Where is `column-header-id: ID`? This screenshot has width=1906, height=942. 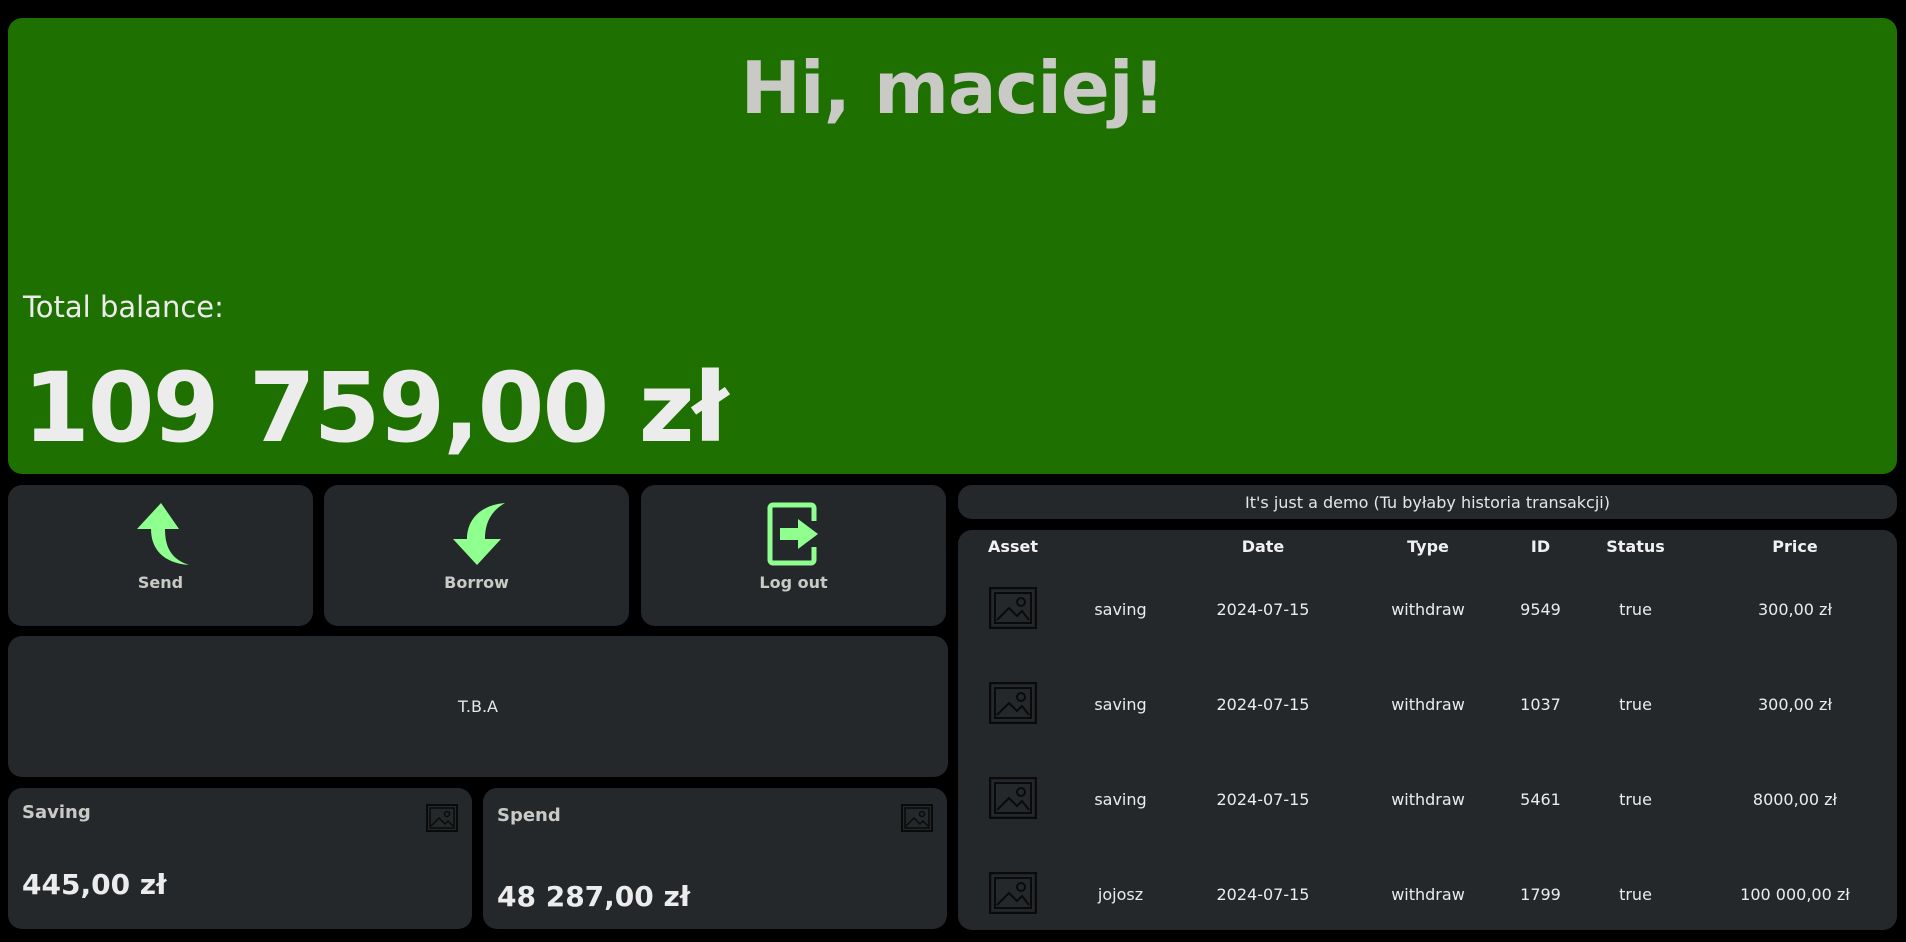 column-header-id: ID is located at coordinates (1540, 546).